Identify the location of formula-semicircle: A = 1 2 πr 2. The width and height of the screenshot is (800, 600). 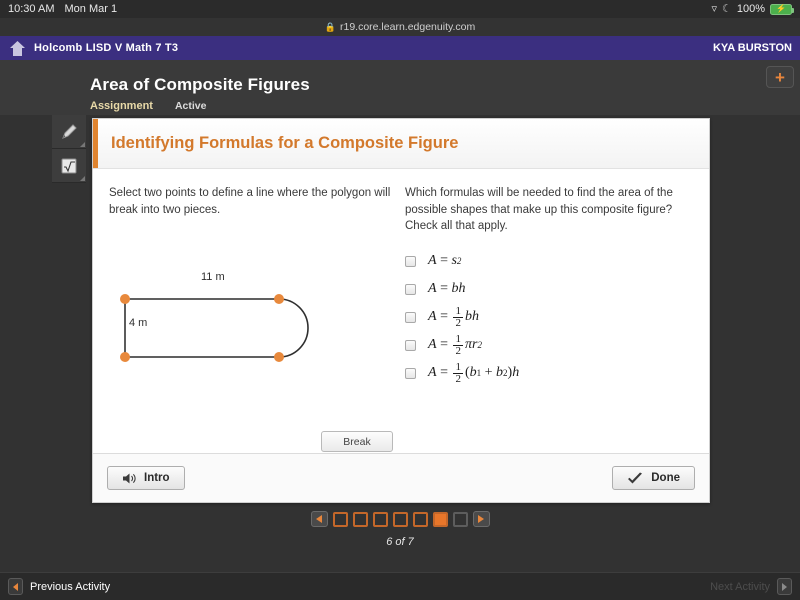
(455, 344).